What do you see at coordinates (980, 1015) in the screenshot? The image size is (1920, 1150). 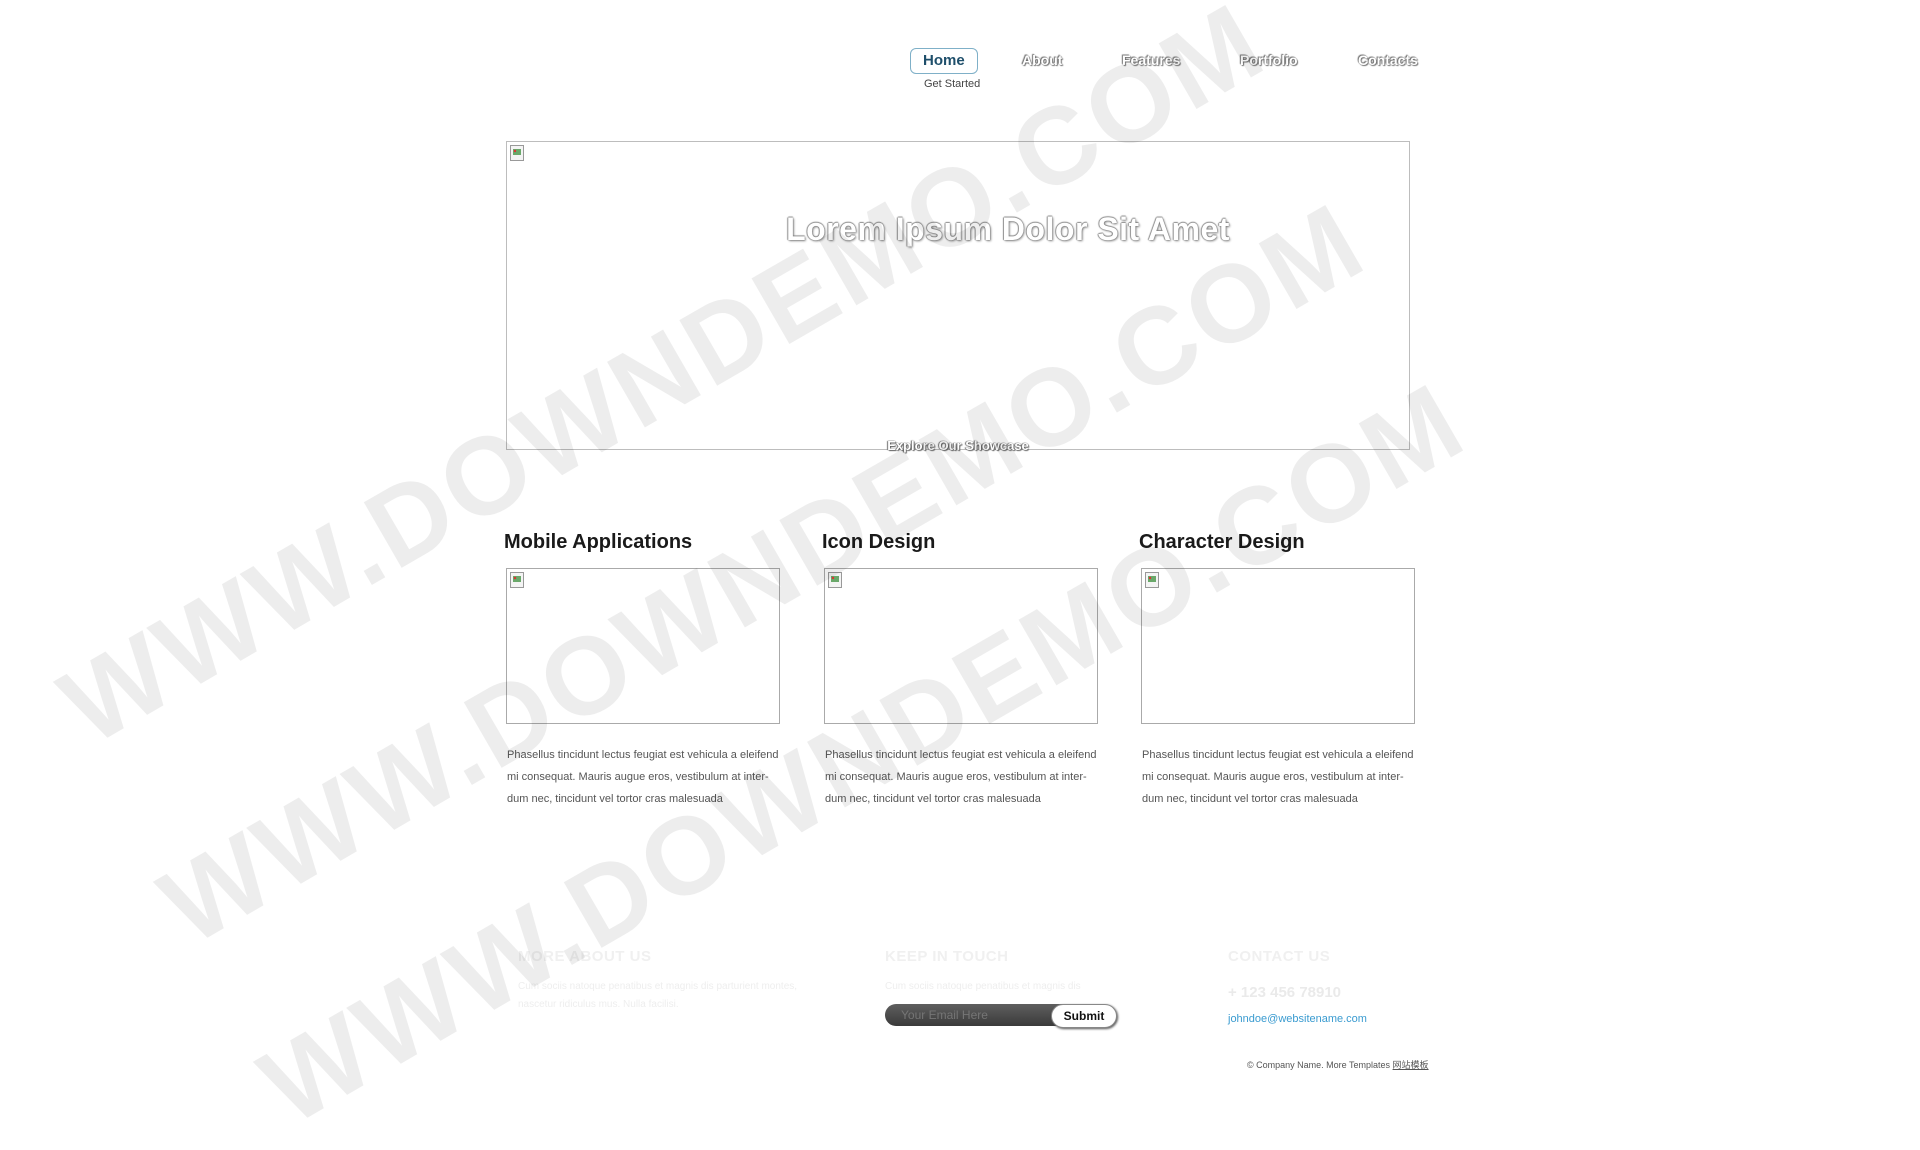 I see `email-input` at bounding box center [980, 1015].